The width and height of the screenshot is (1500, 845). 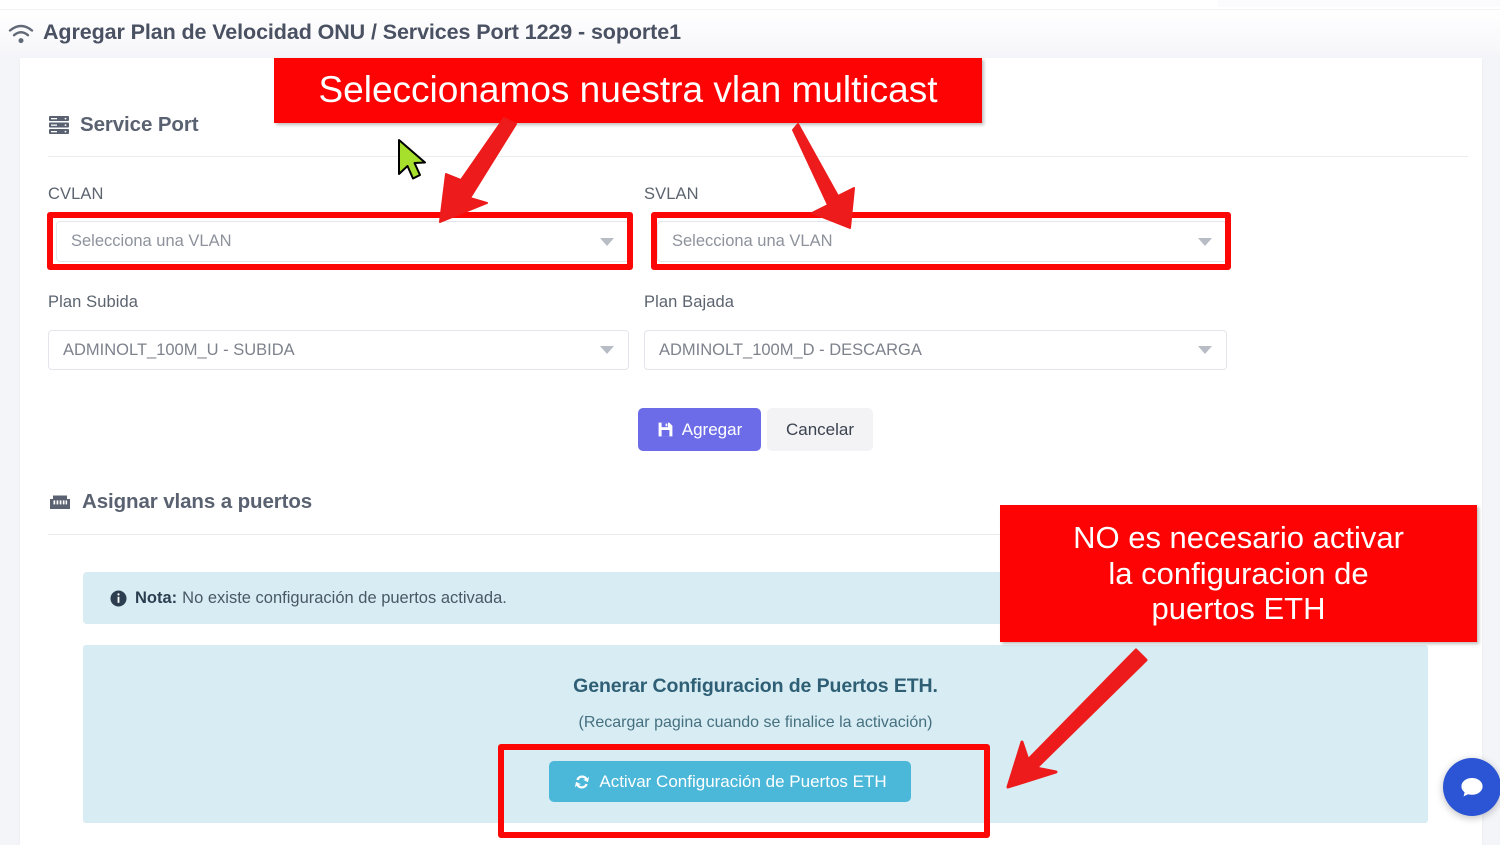 I want to click on svlan-select-value: Selecciona una VLAN, so click(x=752, y=241).